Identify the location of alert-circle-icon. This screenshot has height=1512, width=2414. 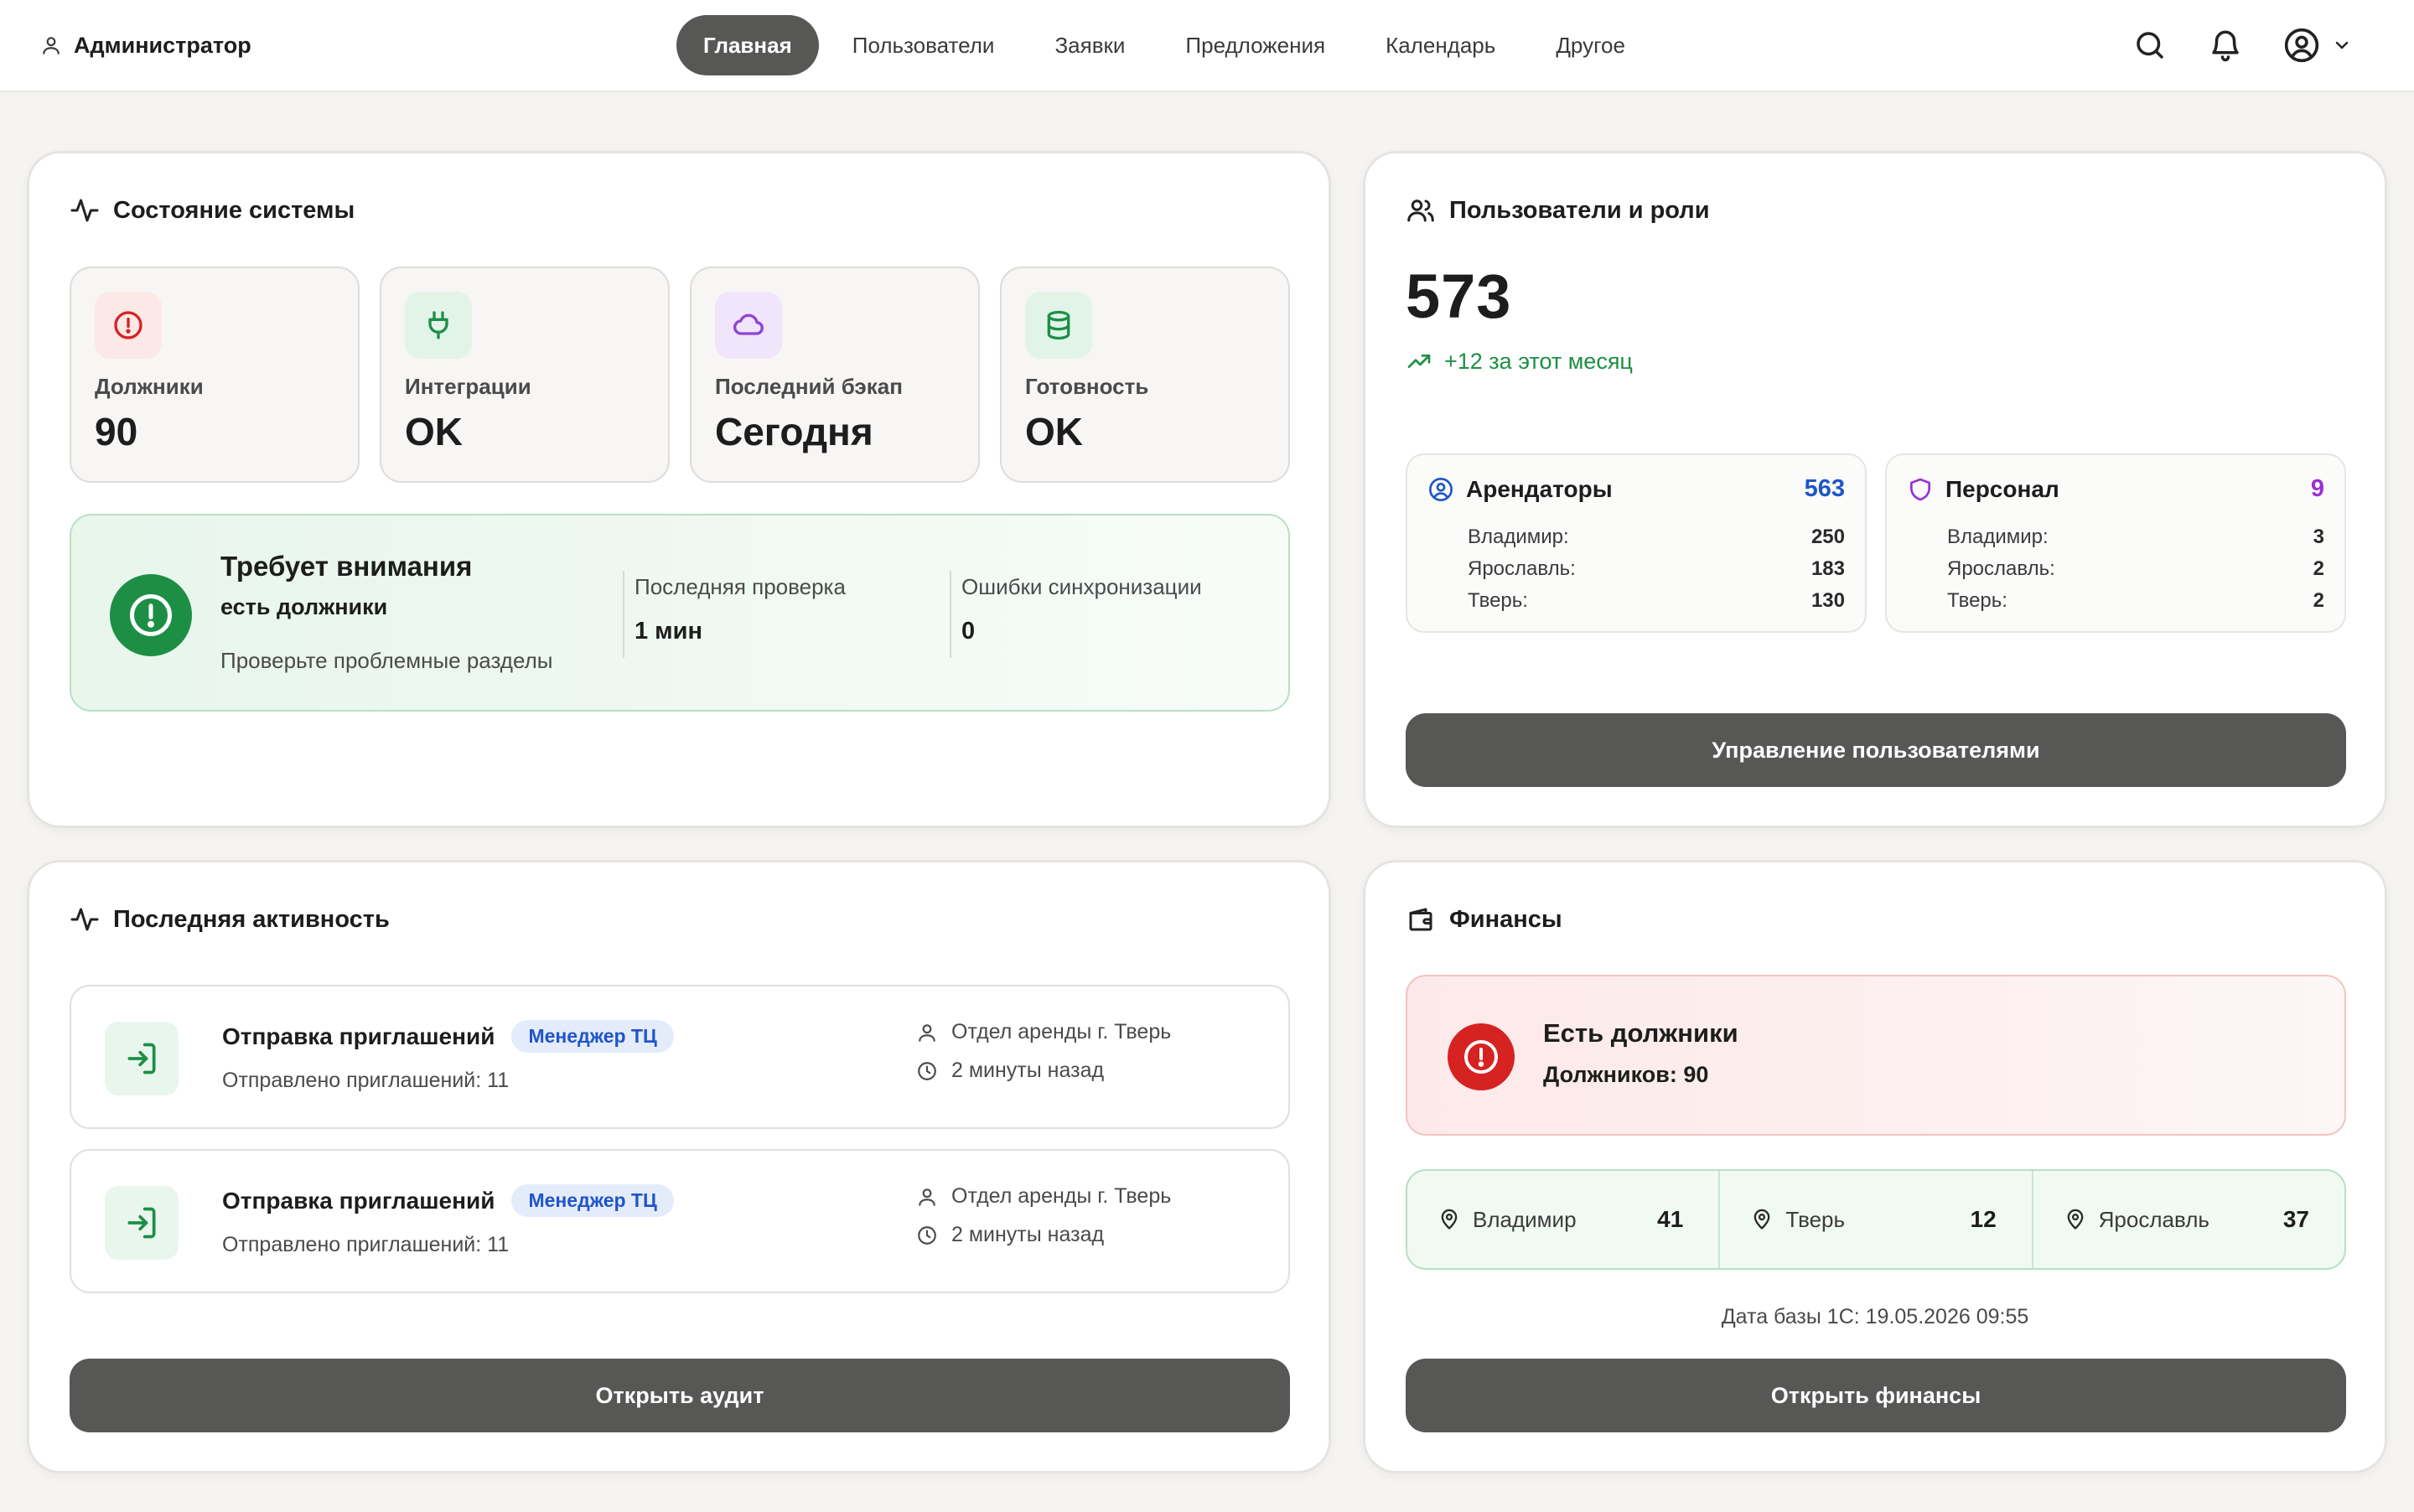
(151, 615).